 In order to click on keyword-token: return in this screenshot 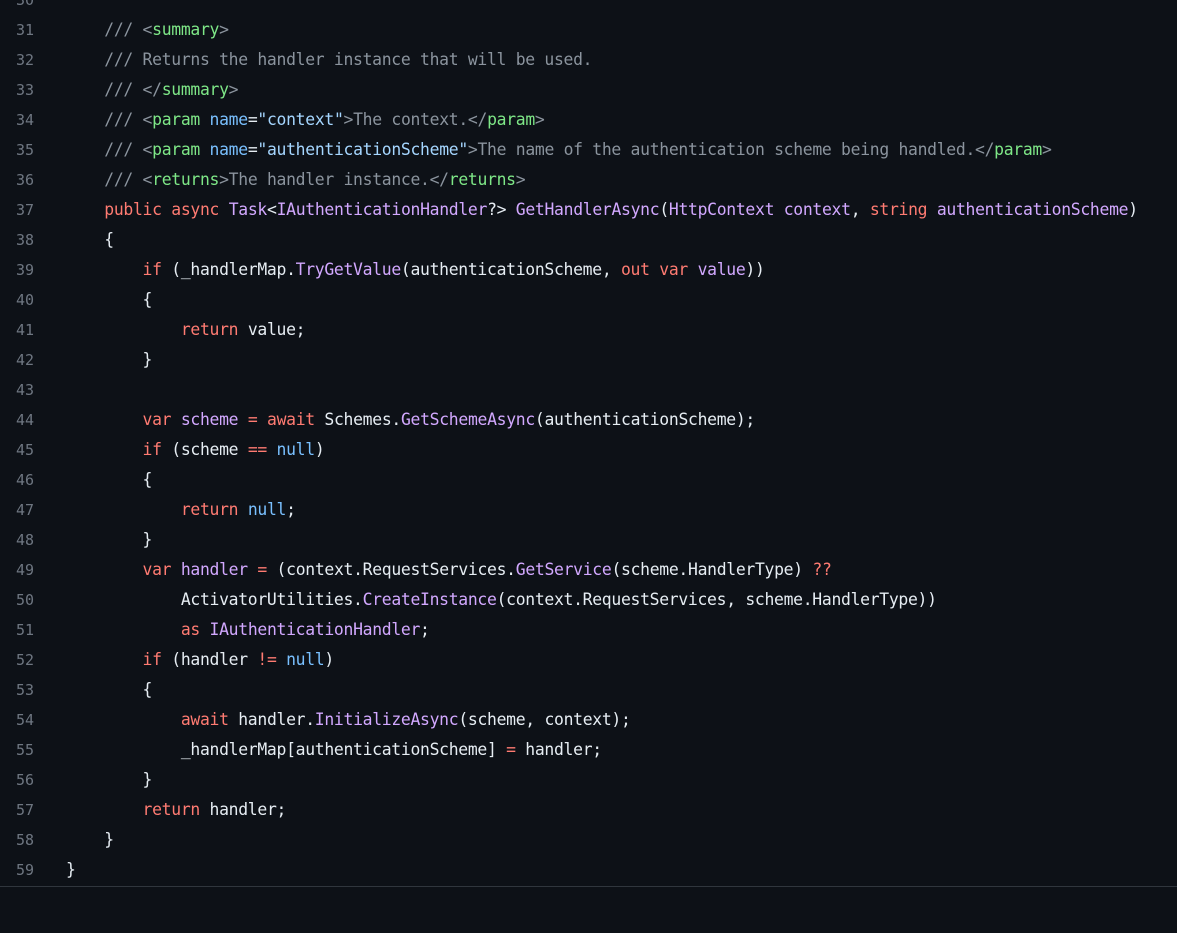, I will do `click(171, 809)`.